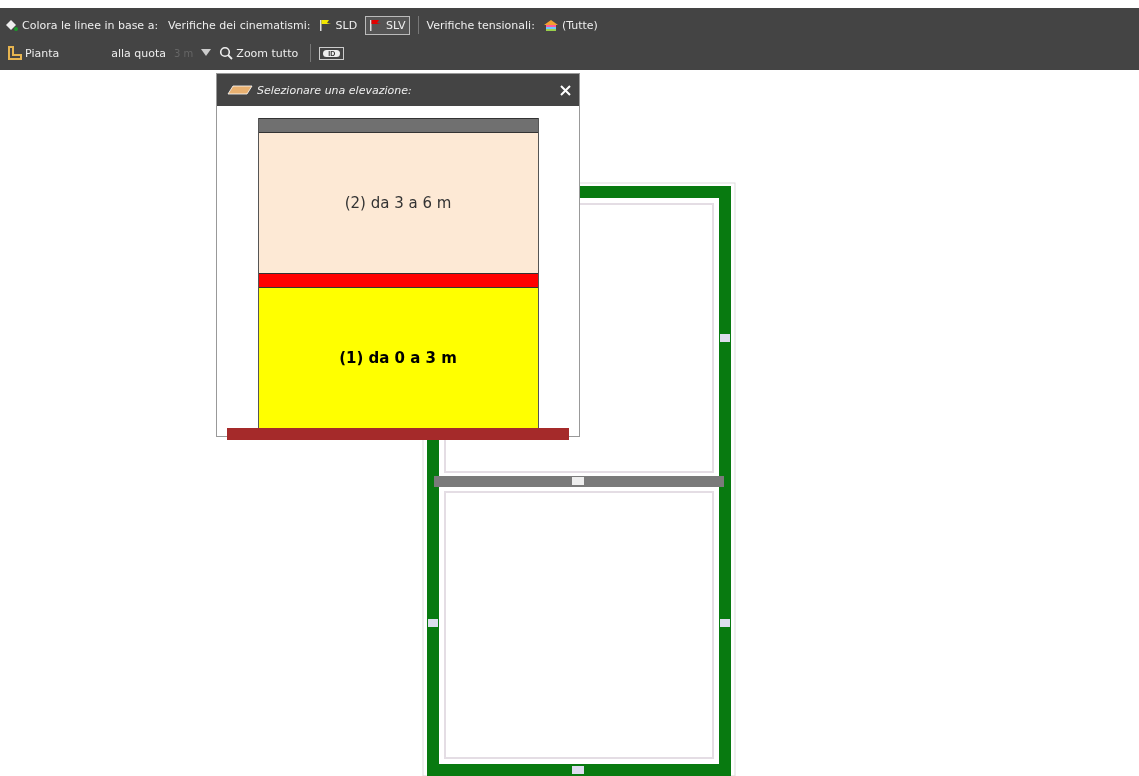 This screenshot has height=776, width=1139. What do you see at coordinates (206, 53) in the screenshot?
I see `dropdown-caret-icon` at bounding box center [206, 53].